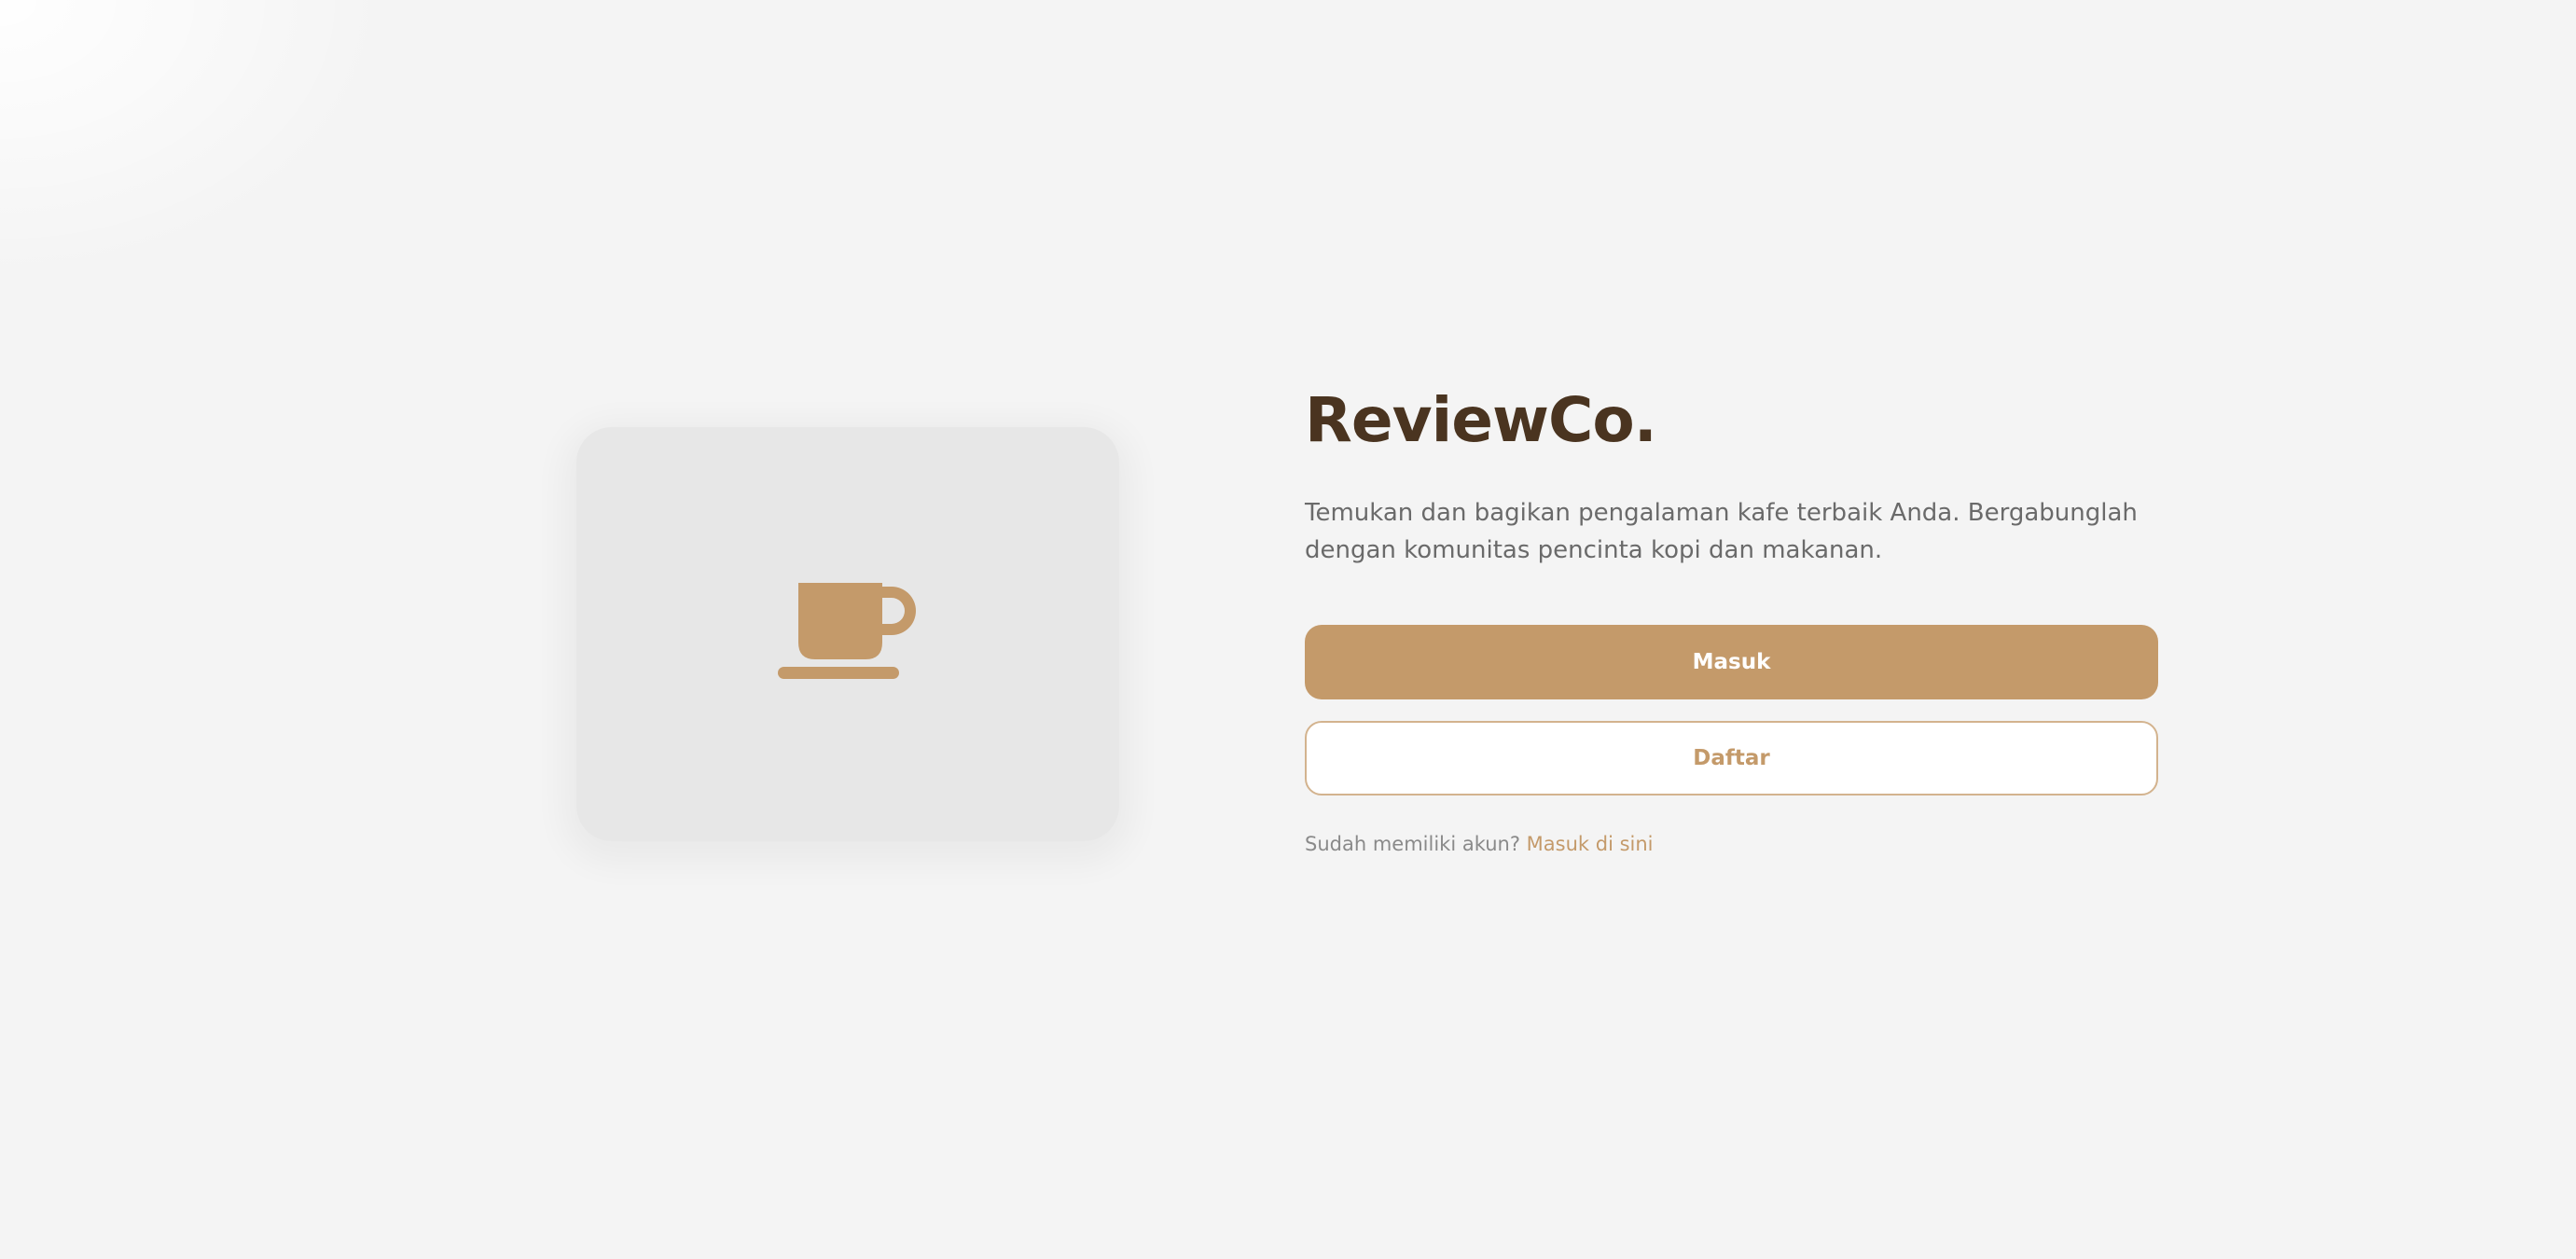  I want to click on login-hint: Sudah memiliki akun? Masuk di sini, so click(1479, 844).